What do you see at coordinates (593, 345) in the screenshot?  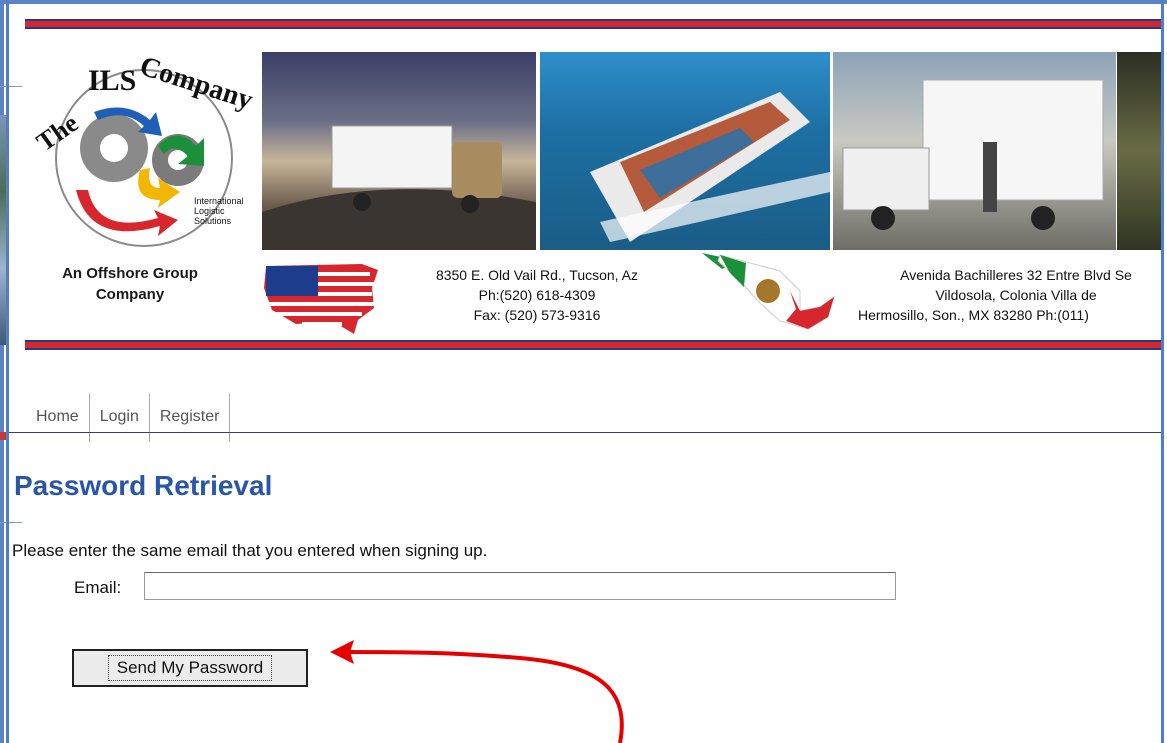 I see `header-rule-bottom` at bounding box center [593, 345].